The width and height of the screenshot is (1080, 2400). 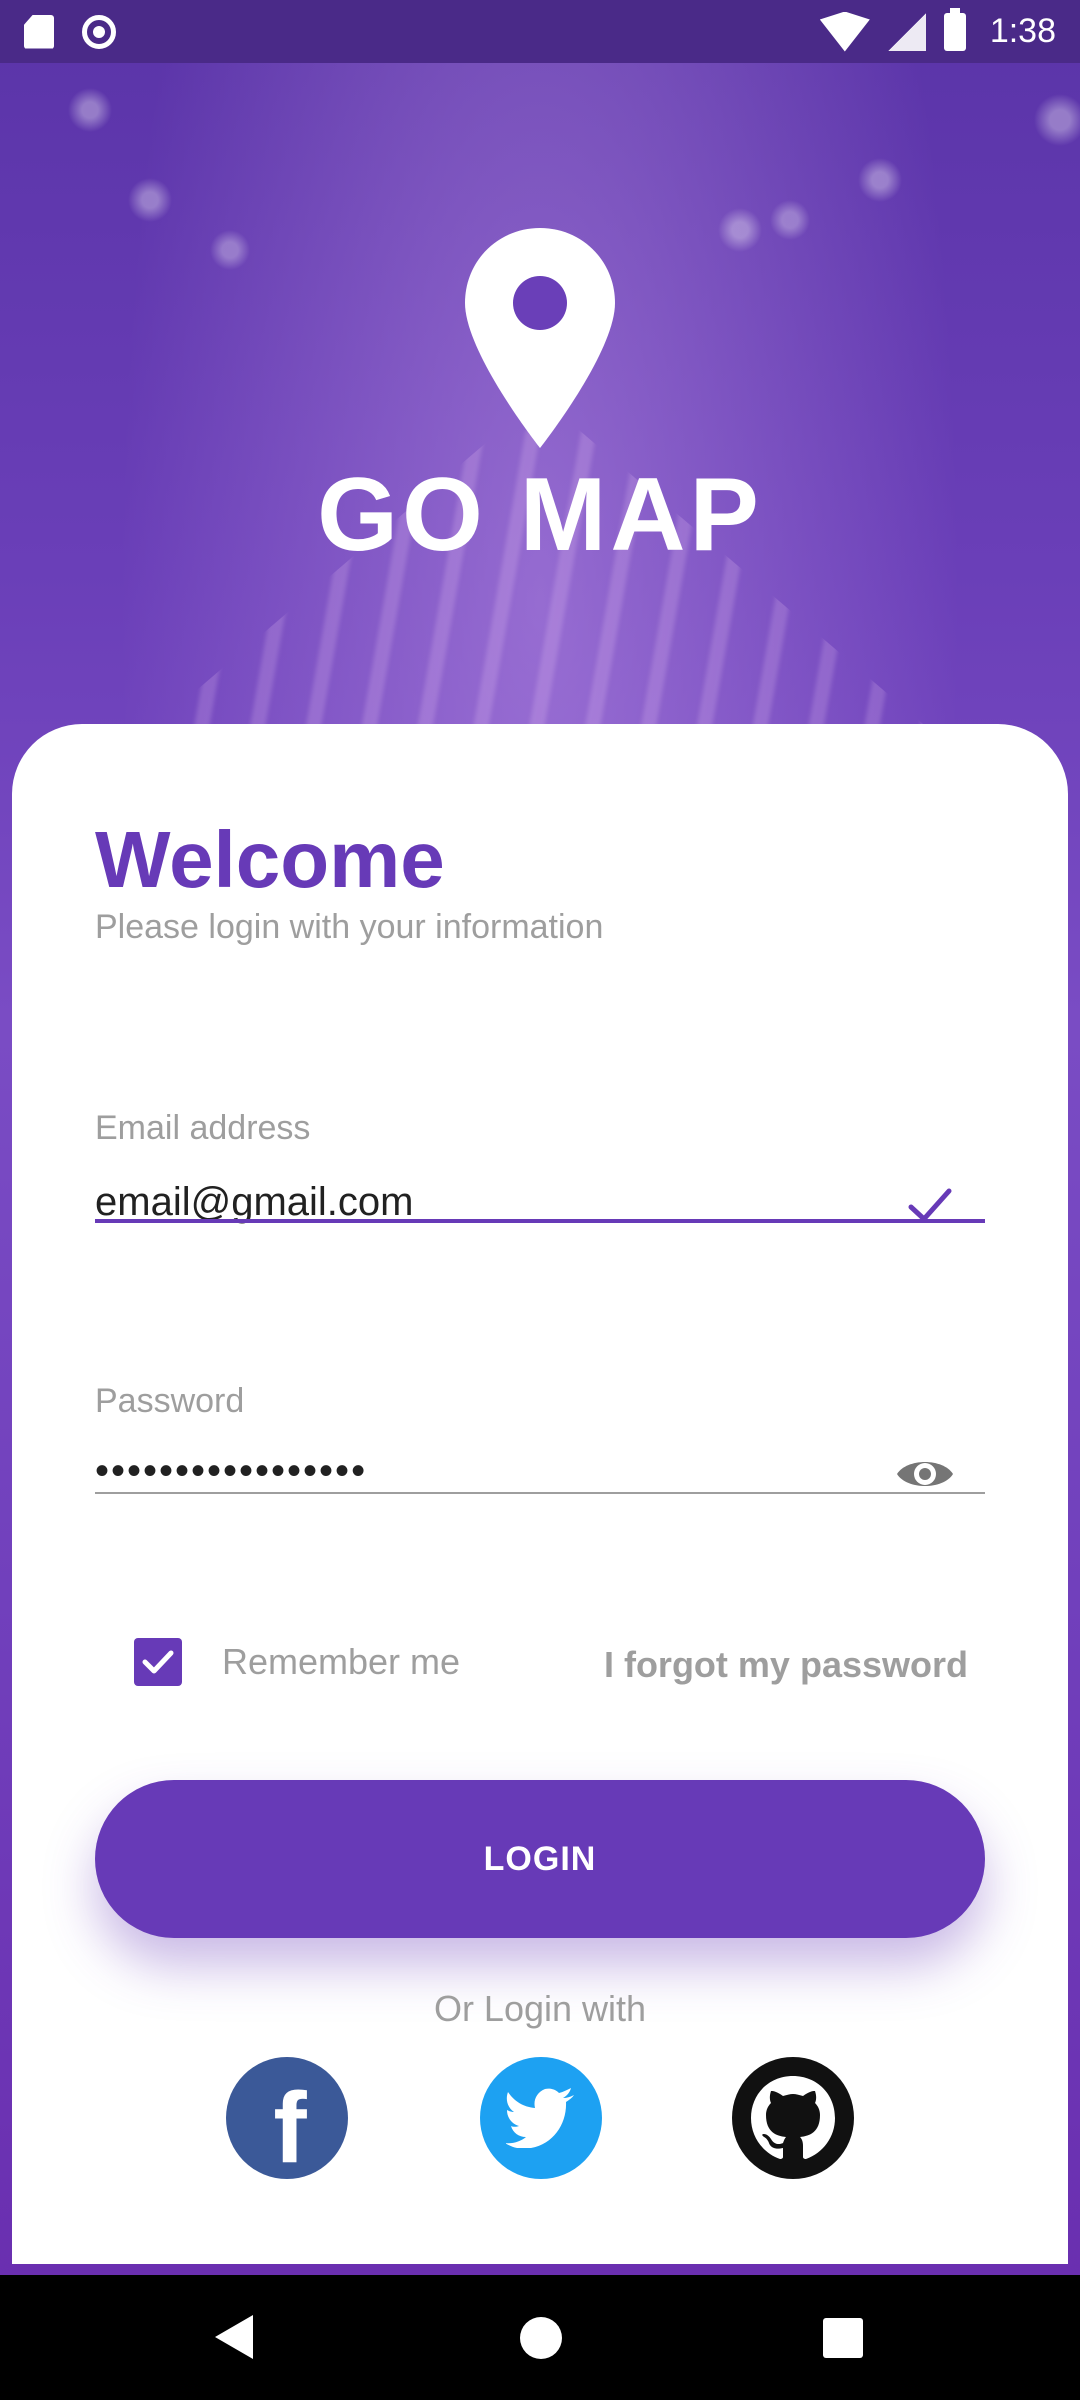 What do you see at coordinates (290, 2127) in the screenshot?
I see `facebook-icon: f` at bounding box center [290, 2127].